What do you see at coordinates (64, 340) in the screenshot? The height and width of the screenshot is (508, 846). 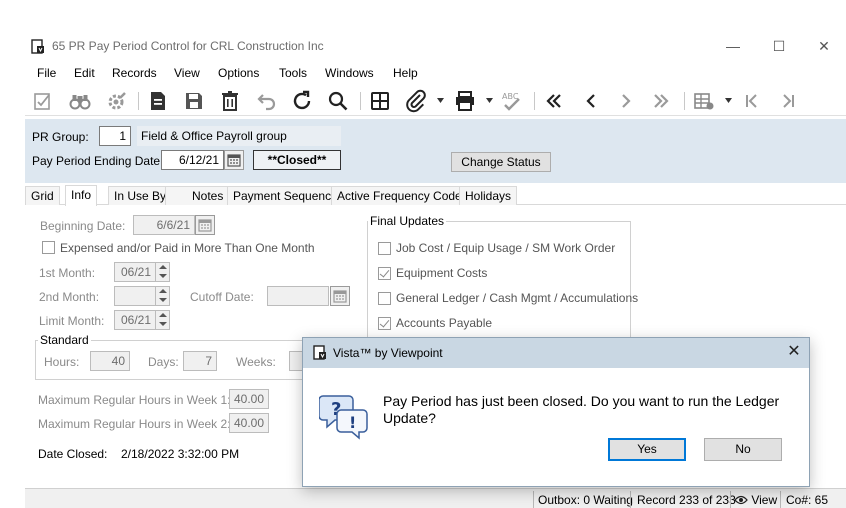 I see `standard-group-title: Standard` at bounding box center [64, 340].